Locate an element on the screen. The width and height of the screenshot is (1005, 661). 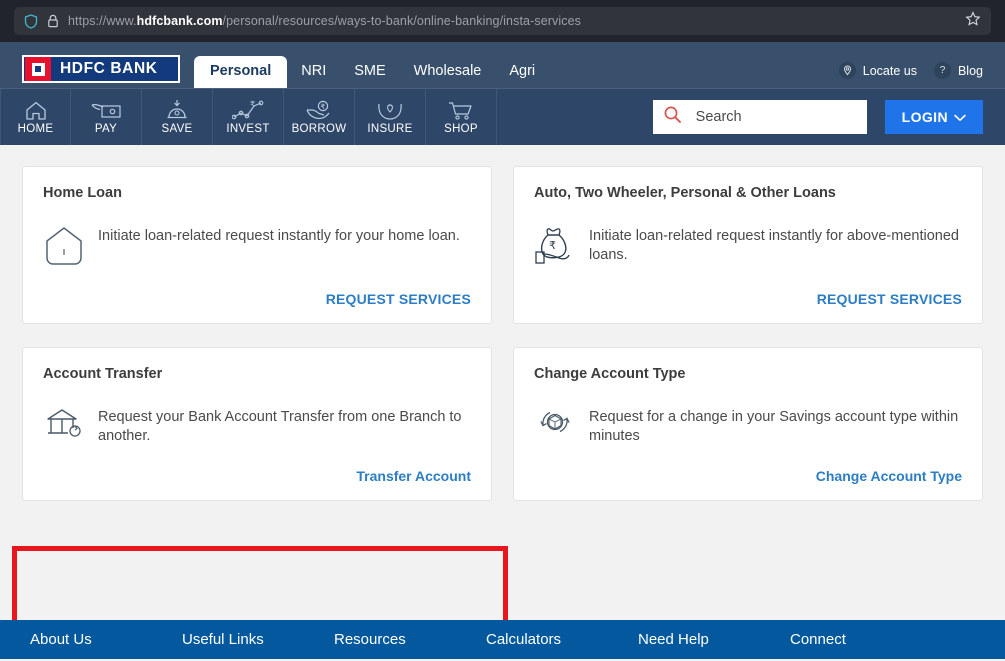
login-label: LOGIN is located at coordinates (924, 117).